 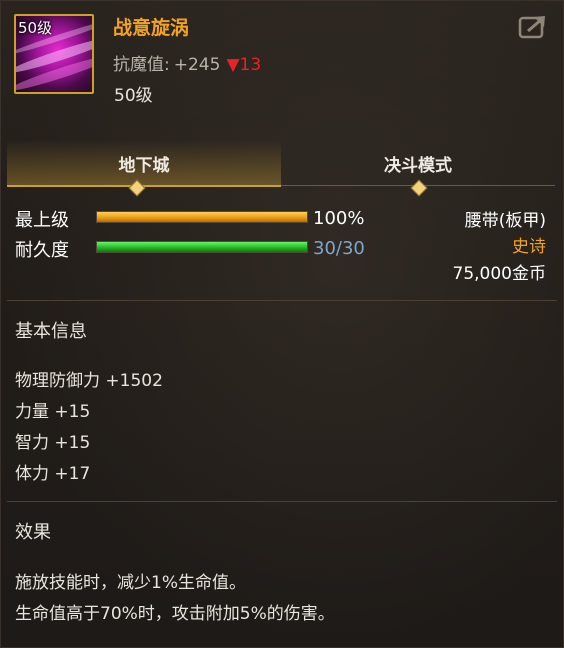 I want to click on grade-label: 最上级, so click(x=42, y=220).